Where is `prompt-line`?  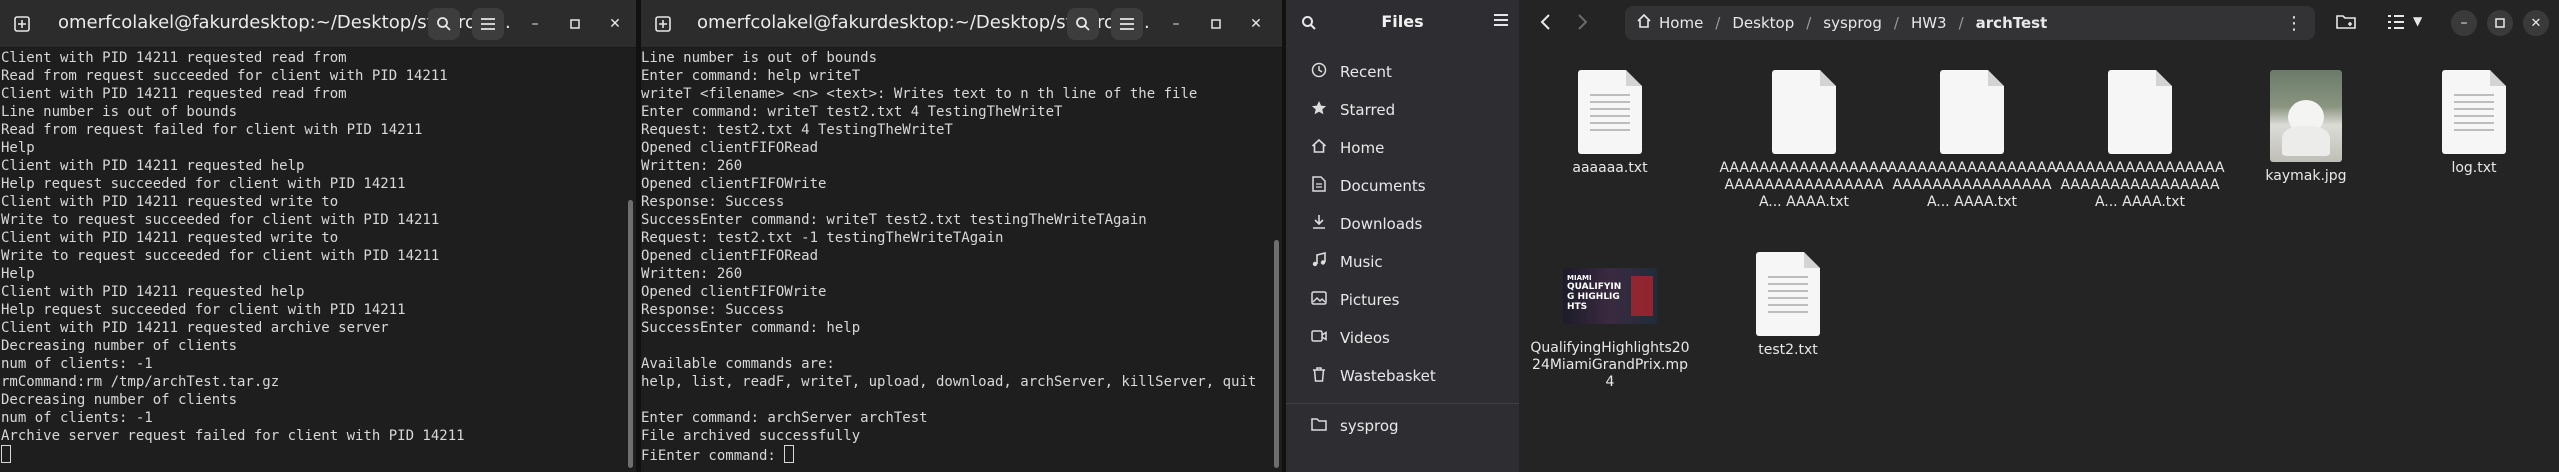 prompt-line is located at coordinates (311, 454).